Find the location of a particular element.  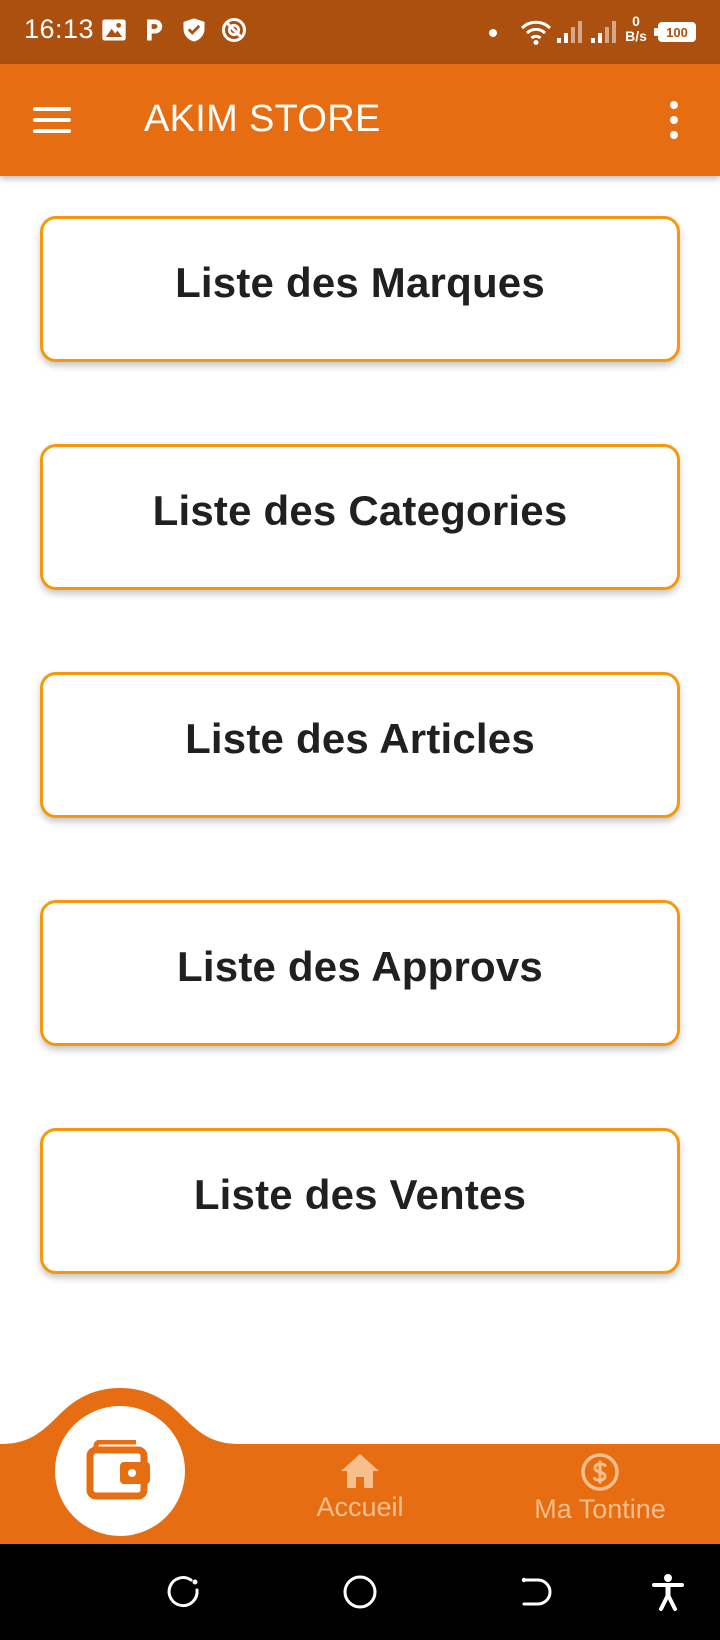

accessibility-icon is located at coordinates (668, 1592).